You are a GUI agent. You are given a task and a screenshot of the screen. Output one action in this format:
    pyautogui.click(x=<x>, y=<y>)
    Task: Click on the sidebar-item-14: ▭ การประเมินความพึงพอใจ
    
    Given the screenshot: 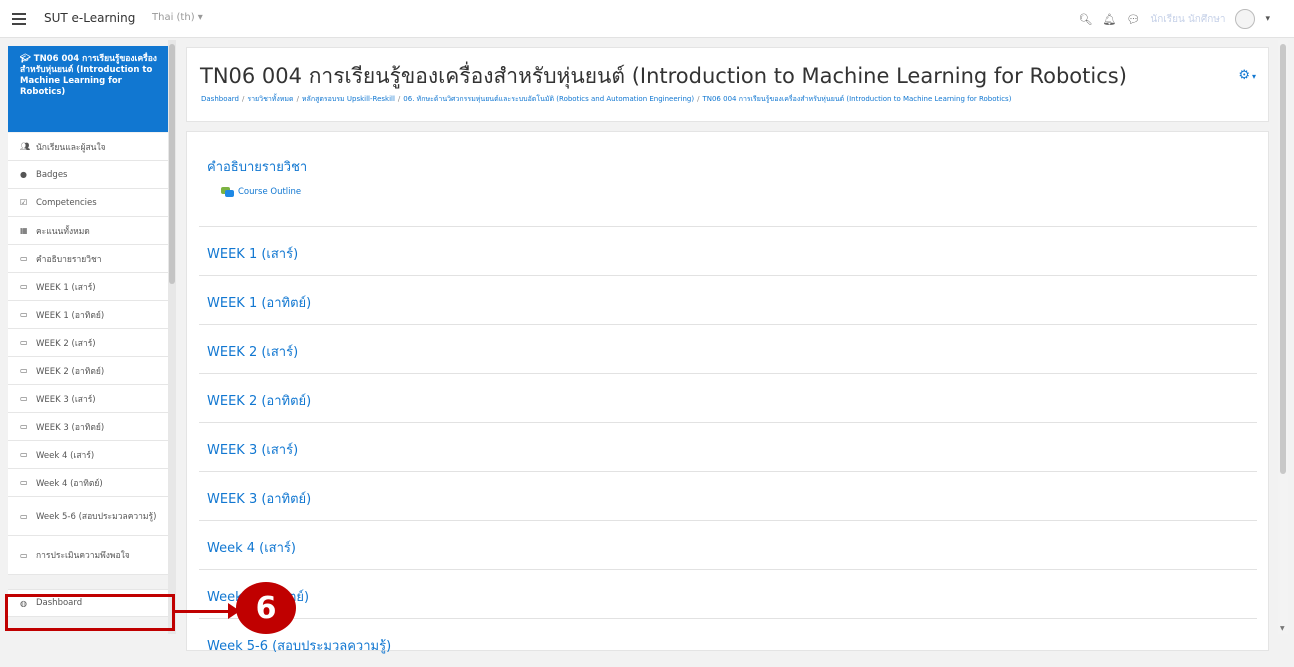 What is the action you would take?
    pyautogui.click(x=88, y=555)
    